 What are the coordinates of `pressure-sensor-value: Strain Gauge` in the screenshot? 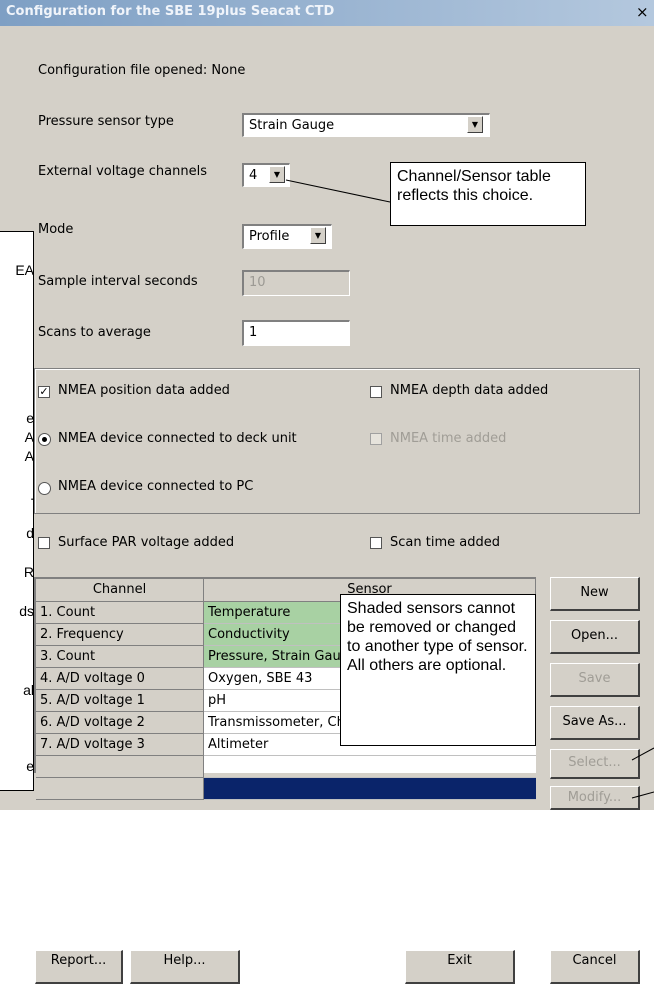 It's located at (292, 125).